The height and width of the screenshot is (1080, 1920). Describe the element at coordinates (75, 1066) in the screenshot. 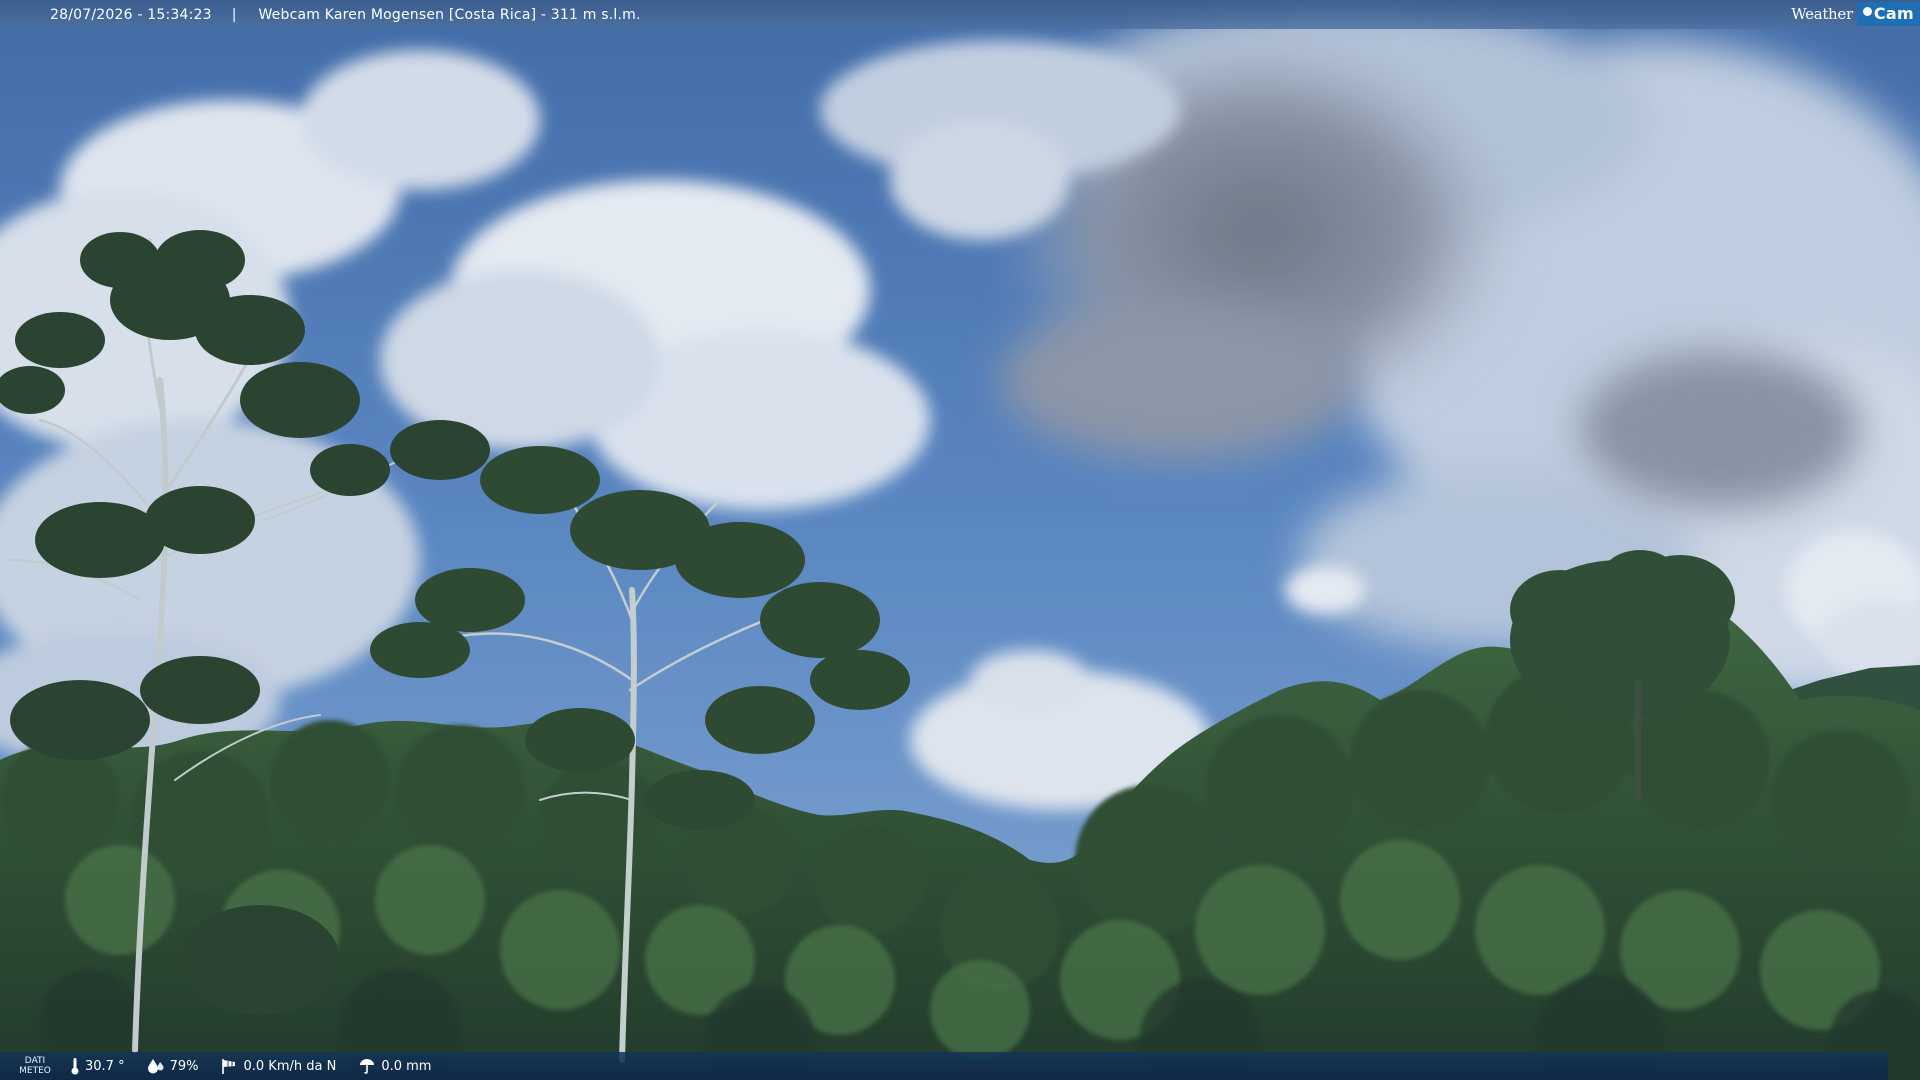

I see `thermometer-icon` at that location.